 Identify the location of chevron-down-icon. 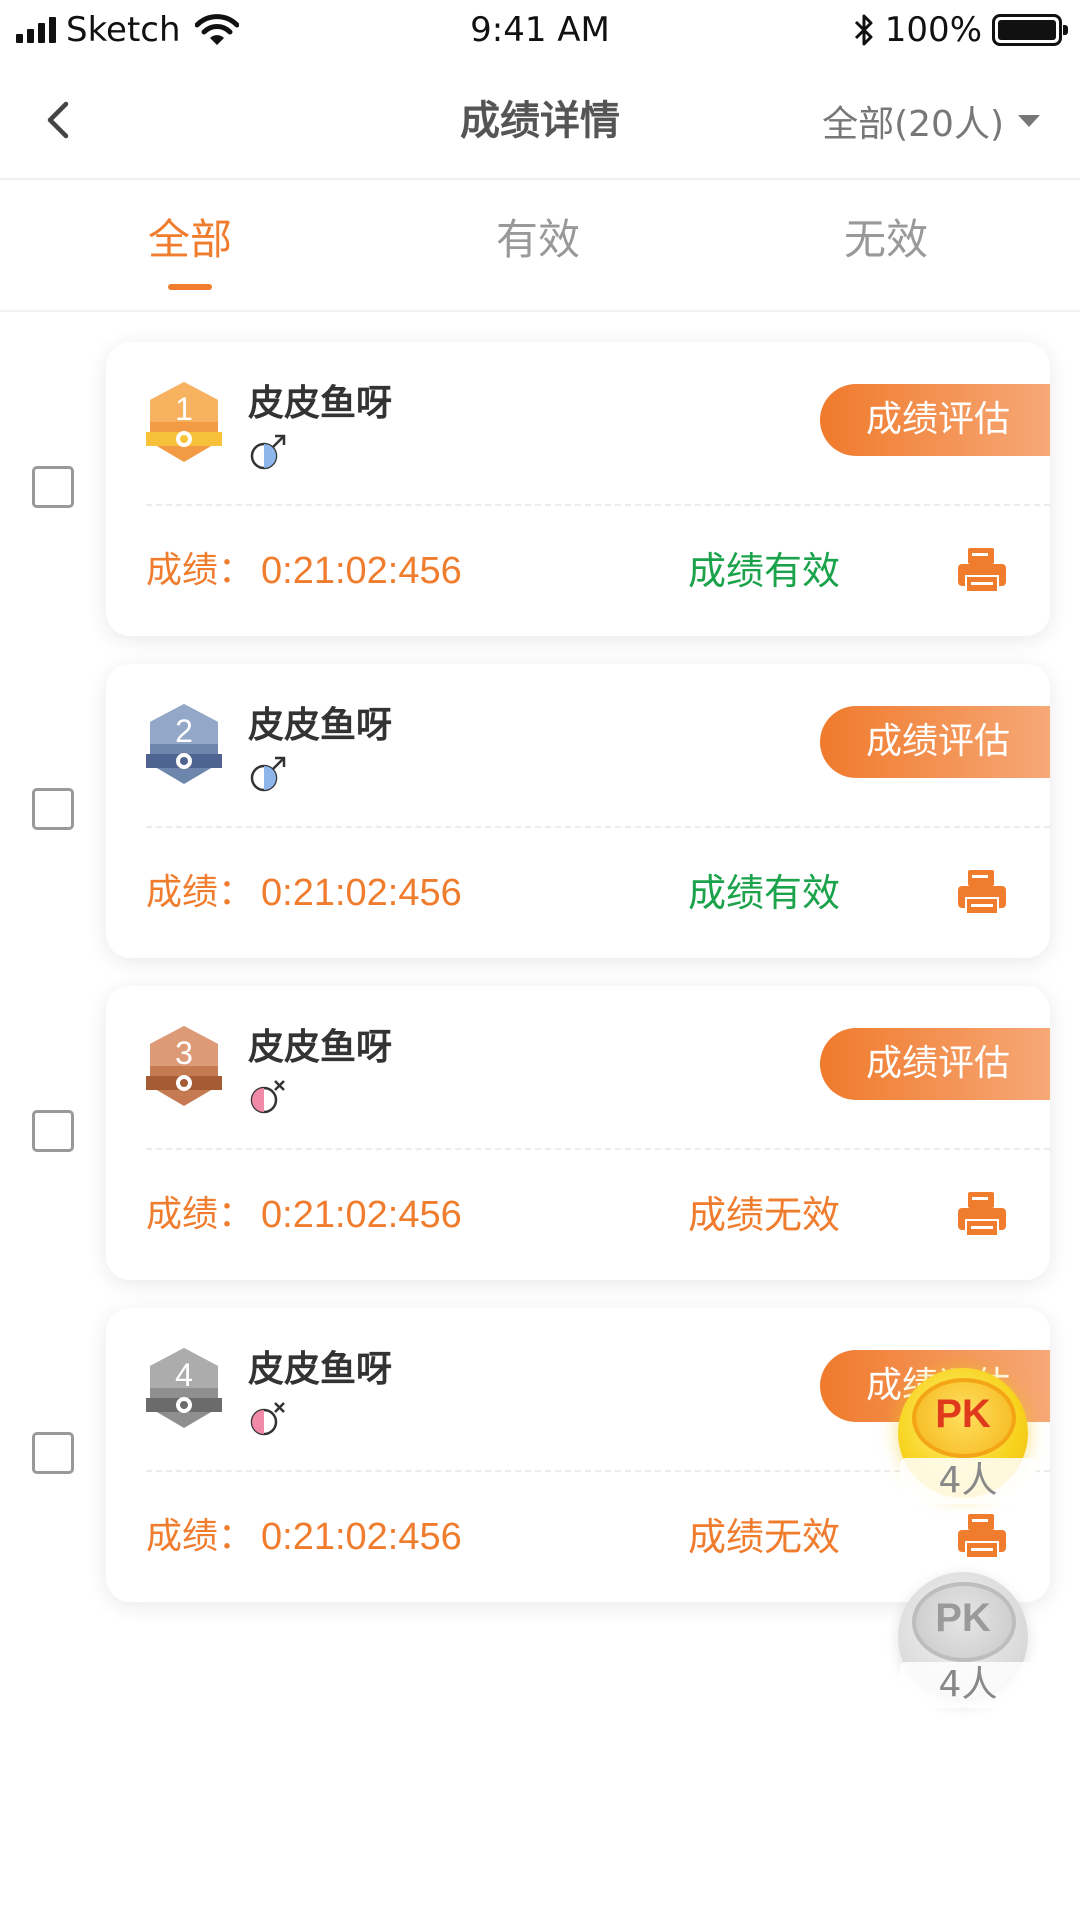
(1029, 121).